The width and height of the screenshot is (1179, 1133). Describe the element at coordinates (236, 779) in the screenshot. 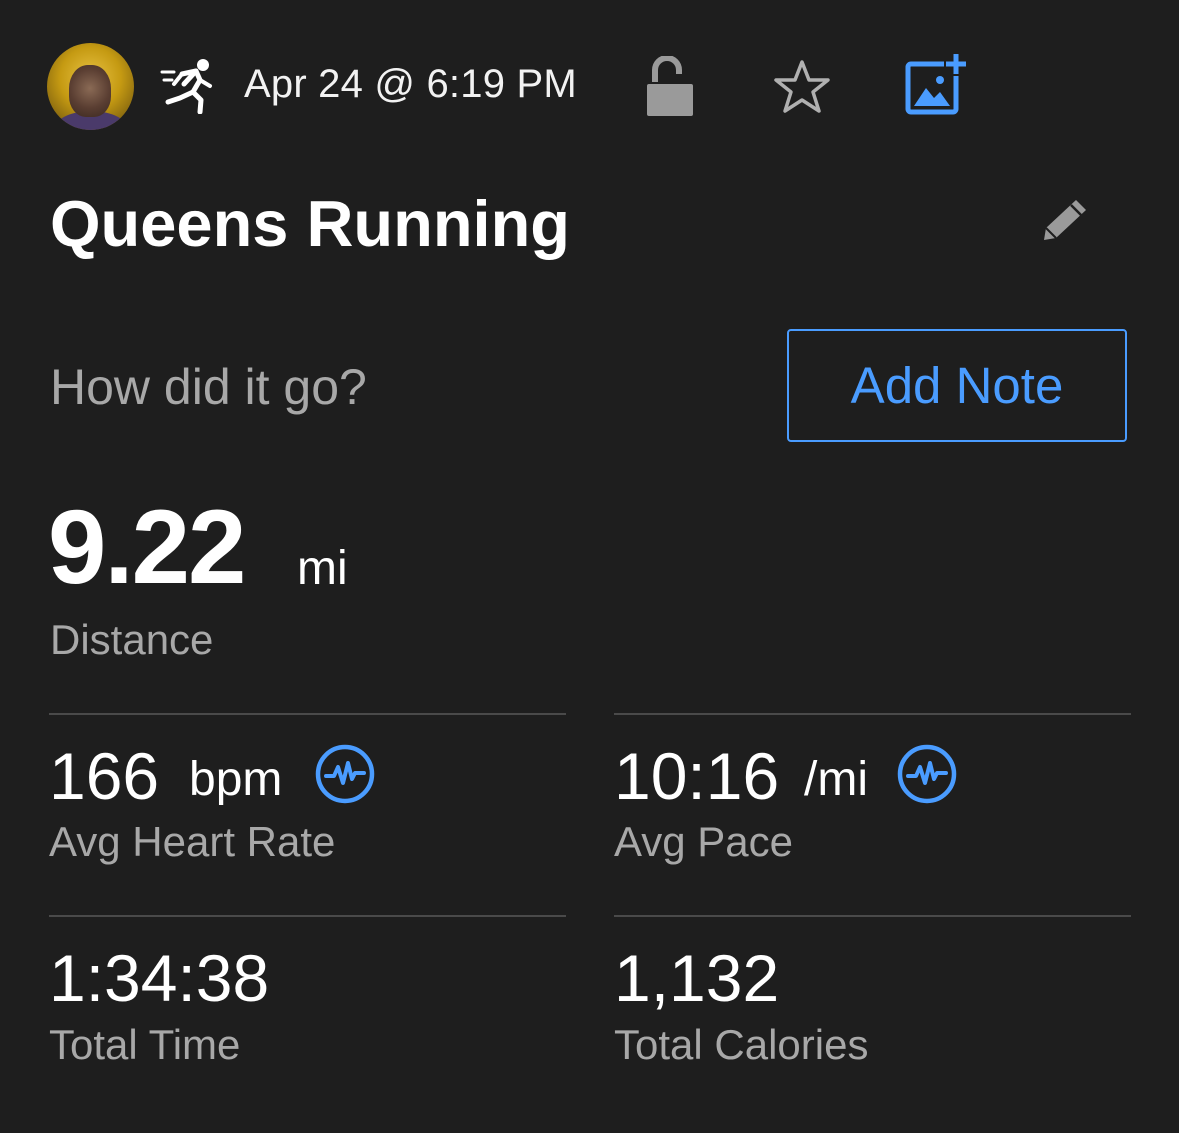

I see `heart-rate-unit: bpm` at that location.